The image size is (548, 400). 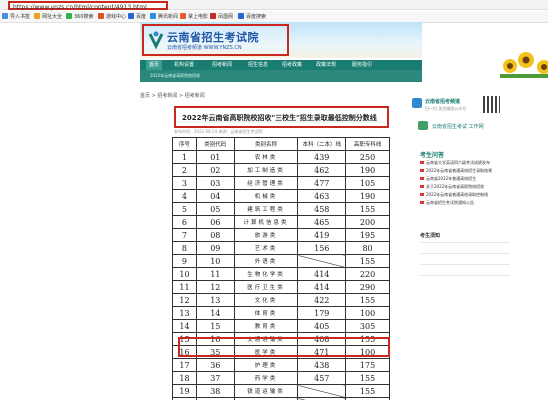 What do you see at coordinates (367, 274) in the screenshot?
I see `table-cell: 220` at bounding box center [367, 274].